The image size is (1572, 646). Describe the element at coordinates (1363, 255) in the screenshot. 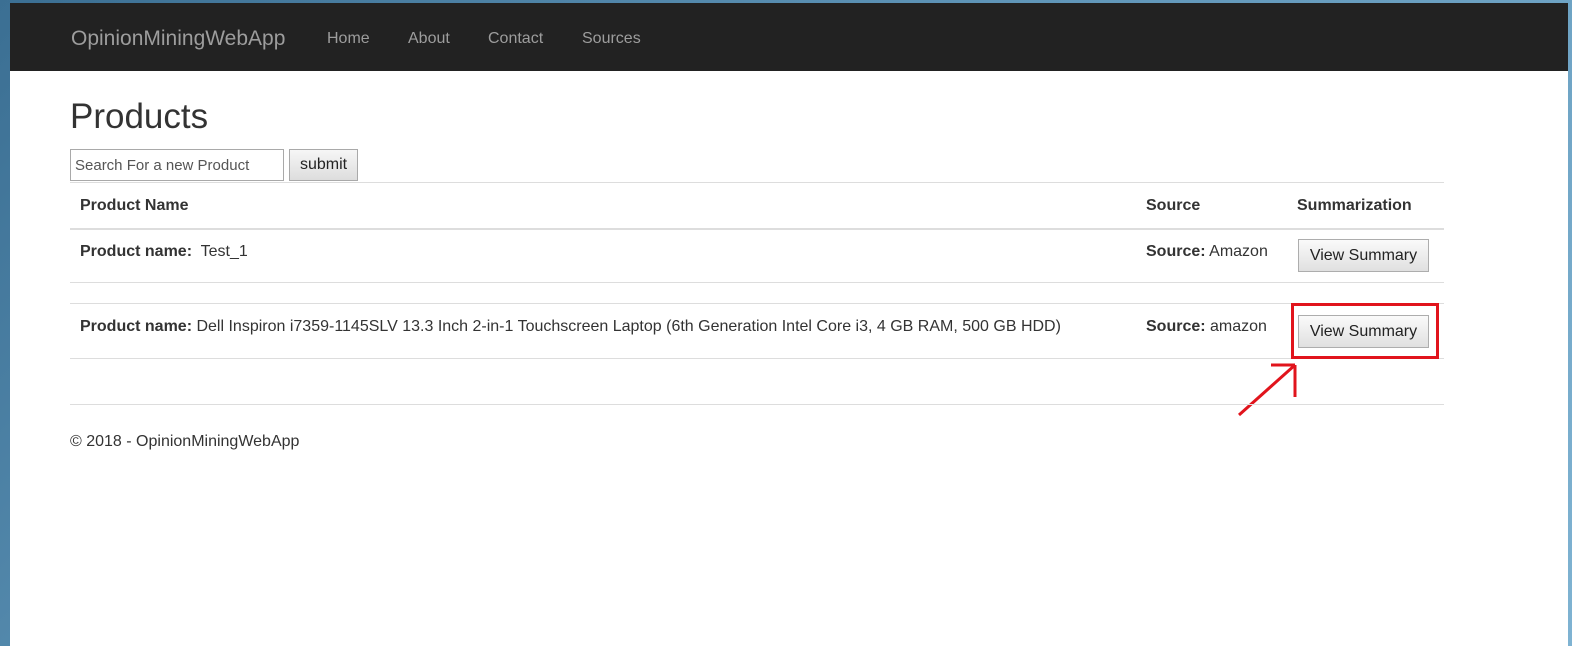

I see `view-summary-button: View Summary` at that location.